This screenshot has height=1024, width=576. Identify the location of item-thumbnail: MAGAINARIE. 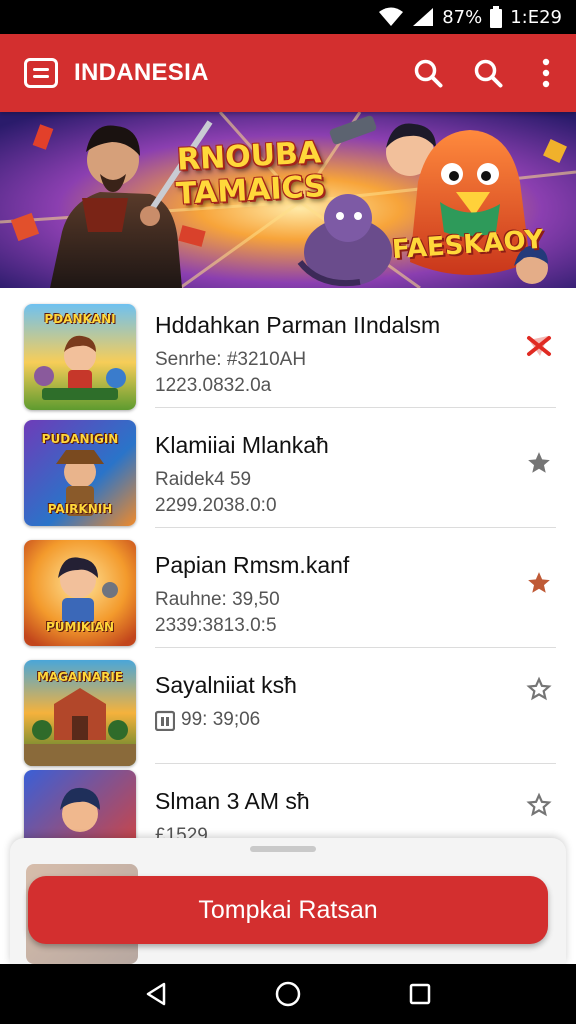
(80, 713).